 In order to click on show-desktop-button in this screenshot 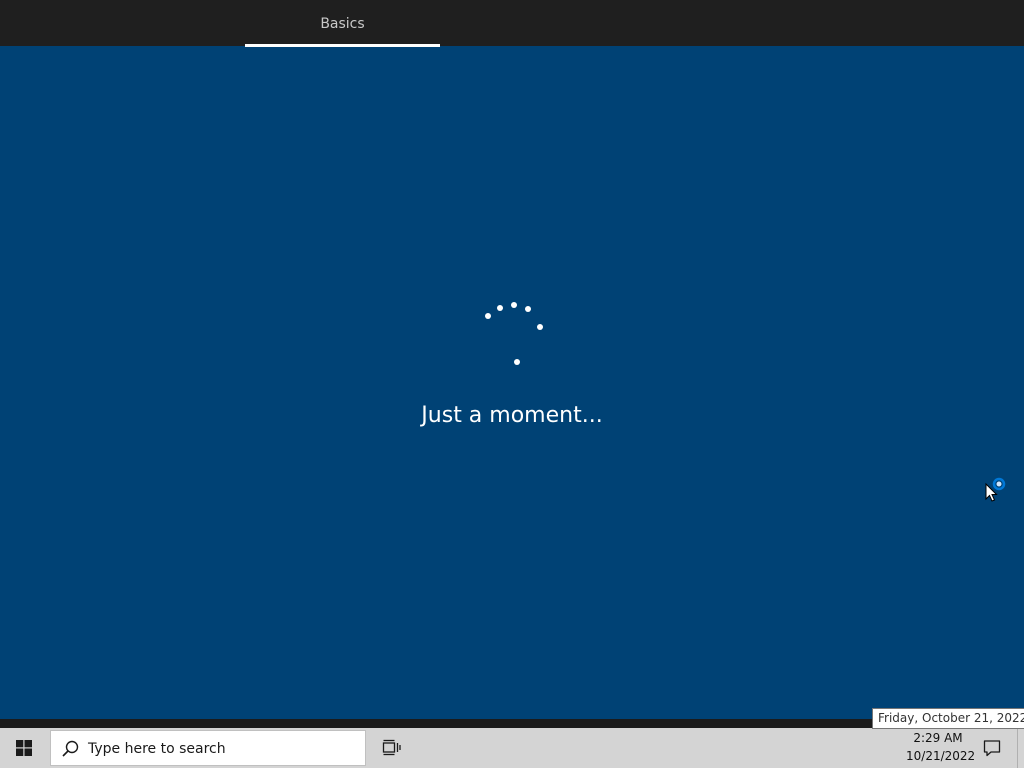, I will do `click(1017, 748)`.